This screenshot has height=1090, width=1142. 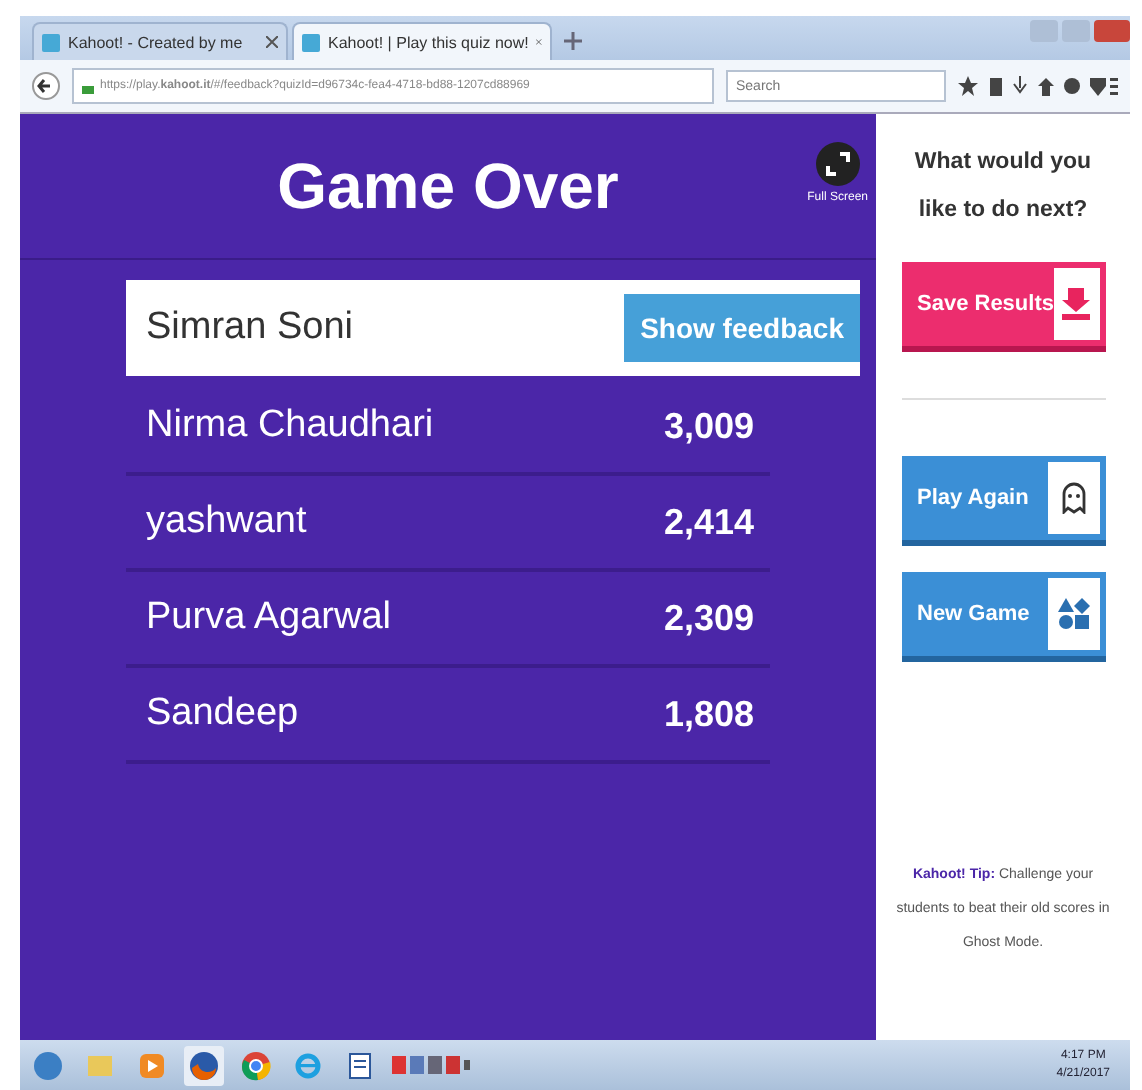 What do you see at coordinates (160, 41) in the screenshot?
I see `browser-tab: Kahoot! - Created by me` at bounding box center [160, 41].